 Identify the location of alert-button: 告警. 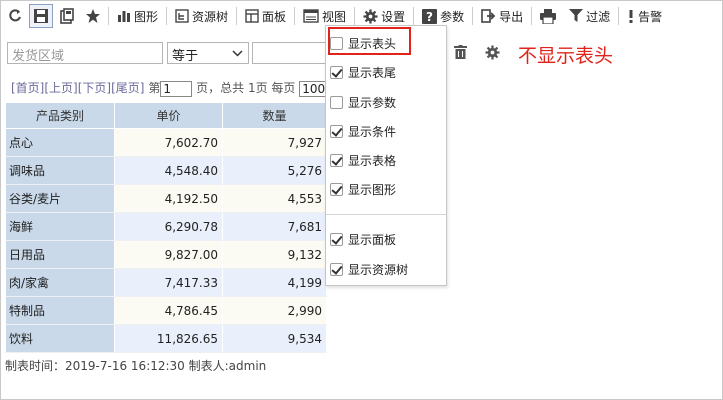
(644, 16).